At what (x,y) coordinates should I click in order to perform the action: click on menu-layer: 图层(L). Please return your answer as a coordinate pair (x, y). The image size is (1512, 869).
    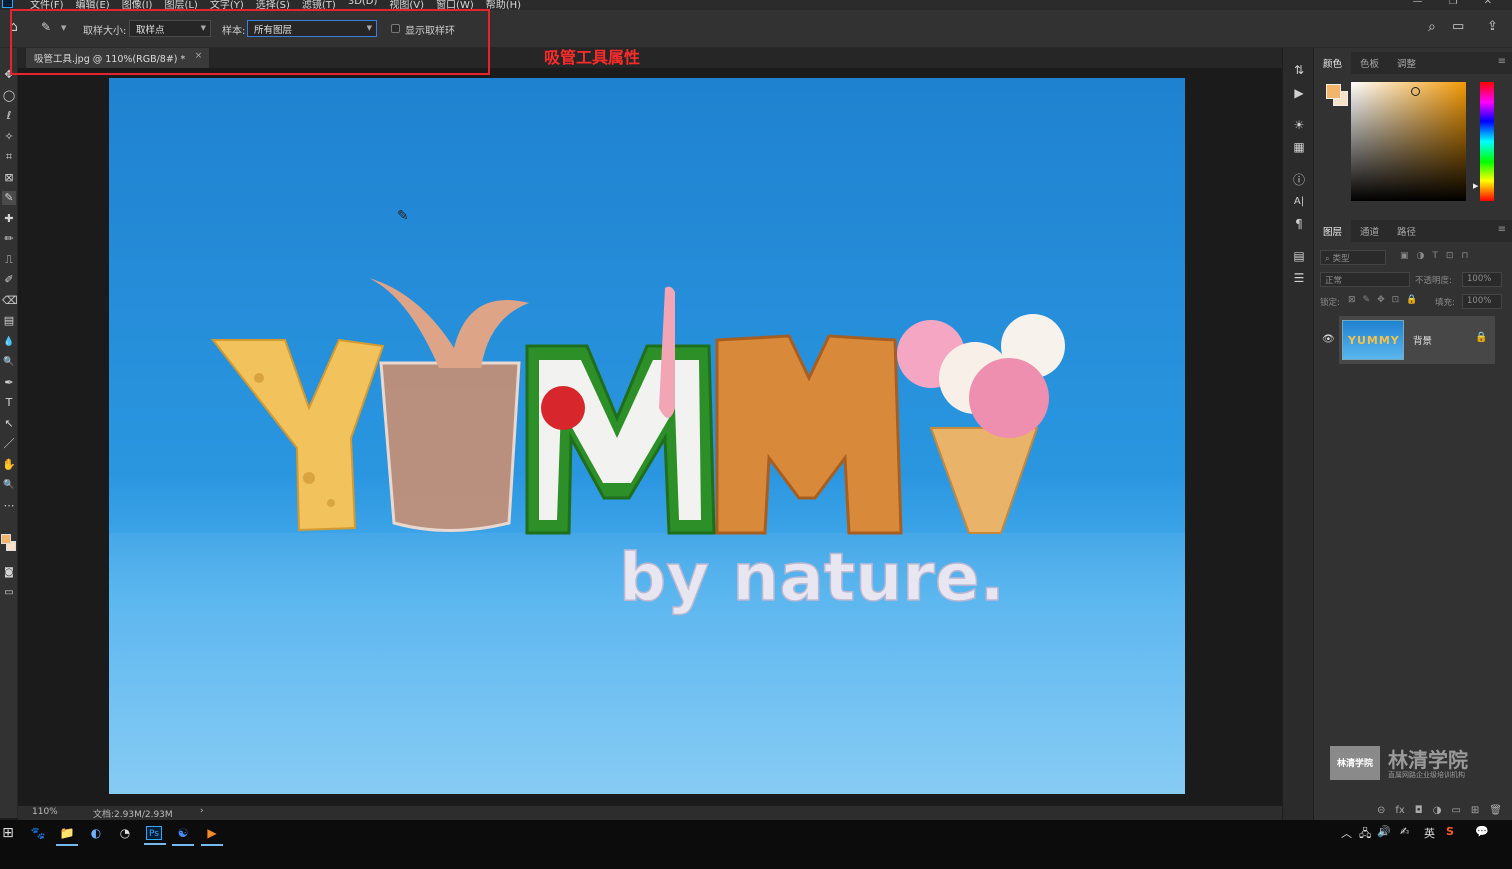
    Looking at the image, I should click on (180, 5).